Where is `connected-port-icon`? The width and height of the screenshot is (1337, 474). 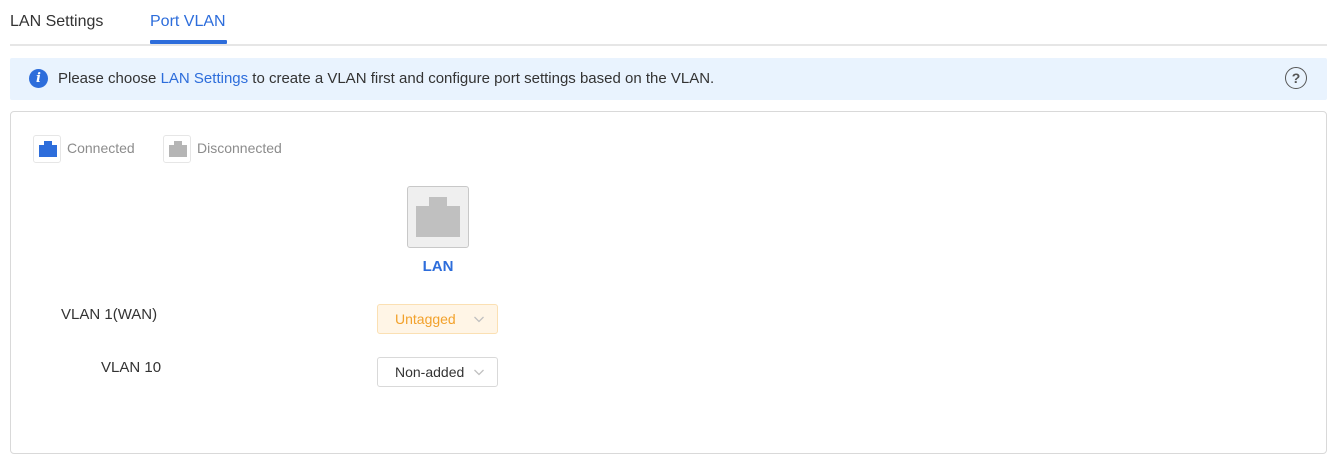 connected-port-icon is located at coordinates (47, 149).